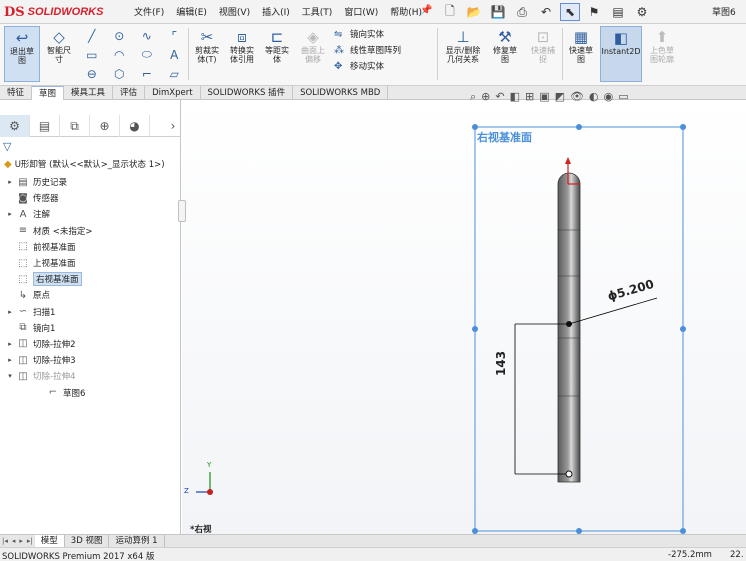  Describe the element at coordinates (277, 46) in the screenshot. I see `offset-entities-button: ⊏ 等距实 体` at that location.